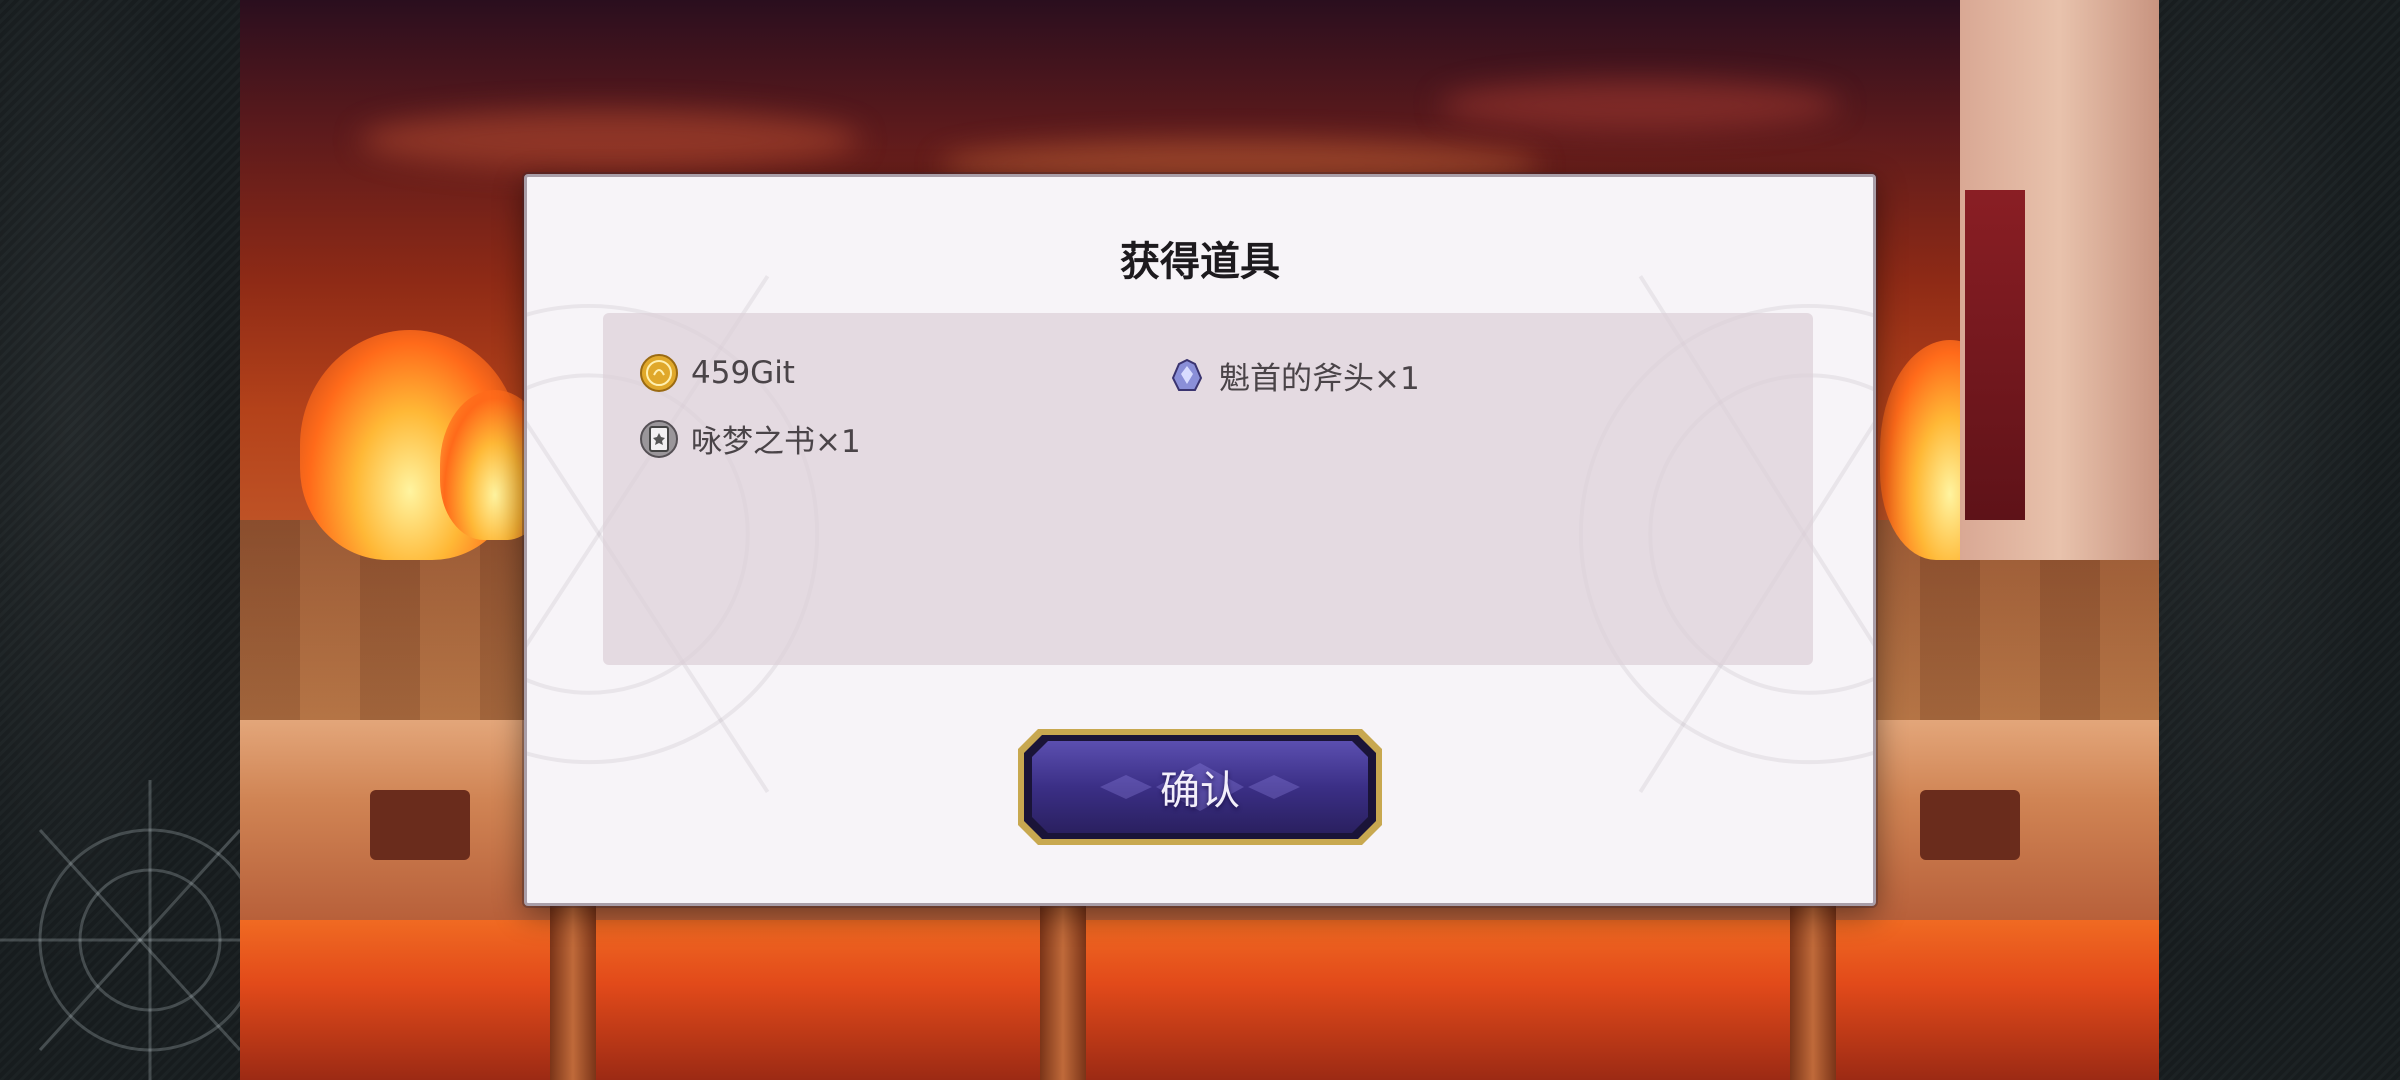 This screenshot has height=1080, width=2400. I want to click on axe-head-icon, so click(1187, 374).